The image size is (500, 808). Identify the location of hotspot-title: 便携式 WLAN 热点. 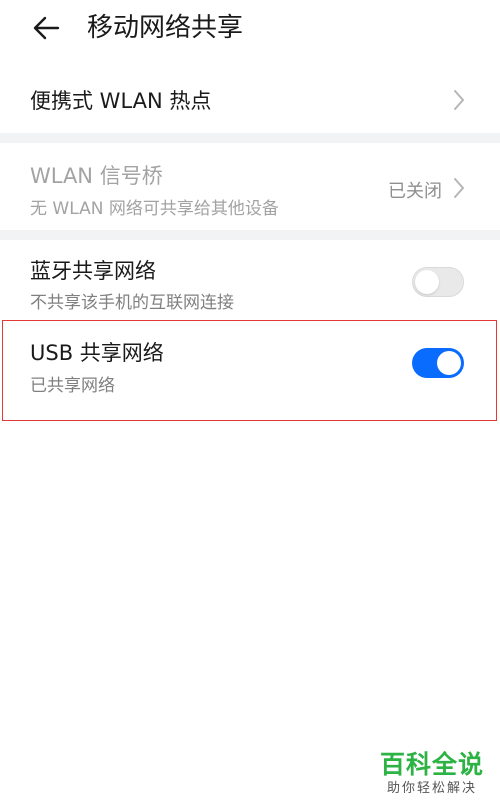
(121, 101).